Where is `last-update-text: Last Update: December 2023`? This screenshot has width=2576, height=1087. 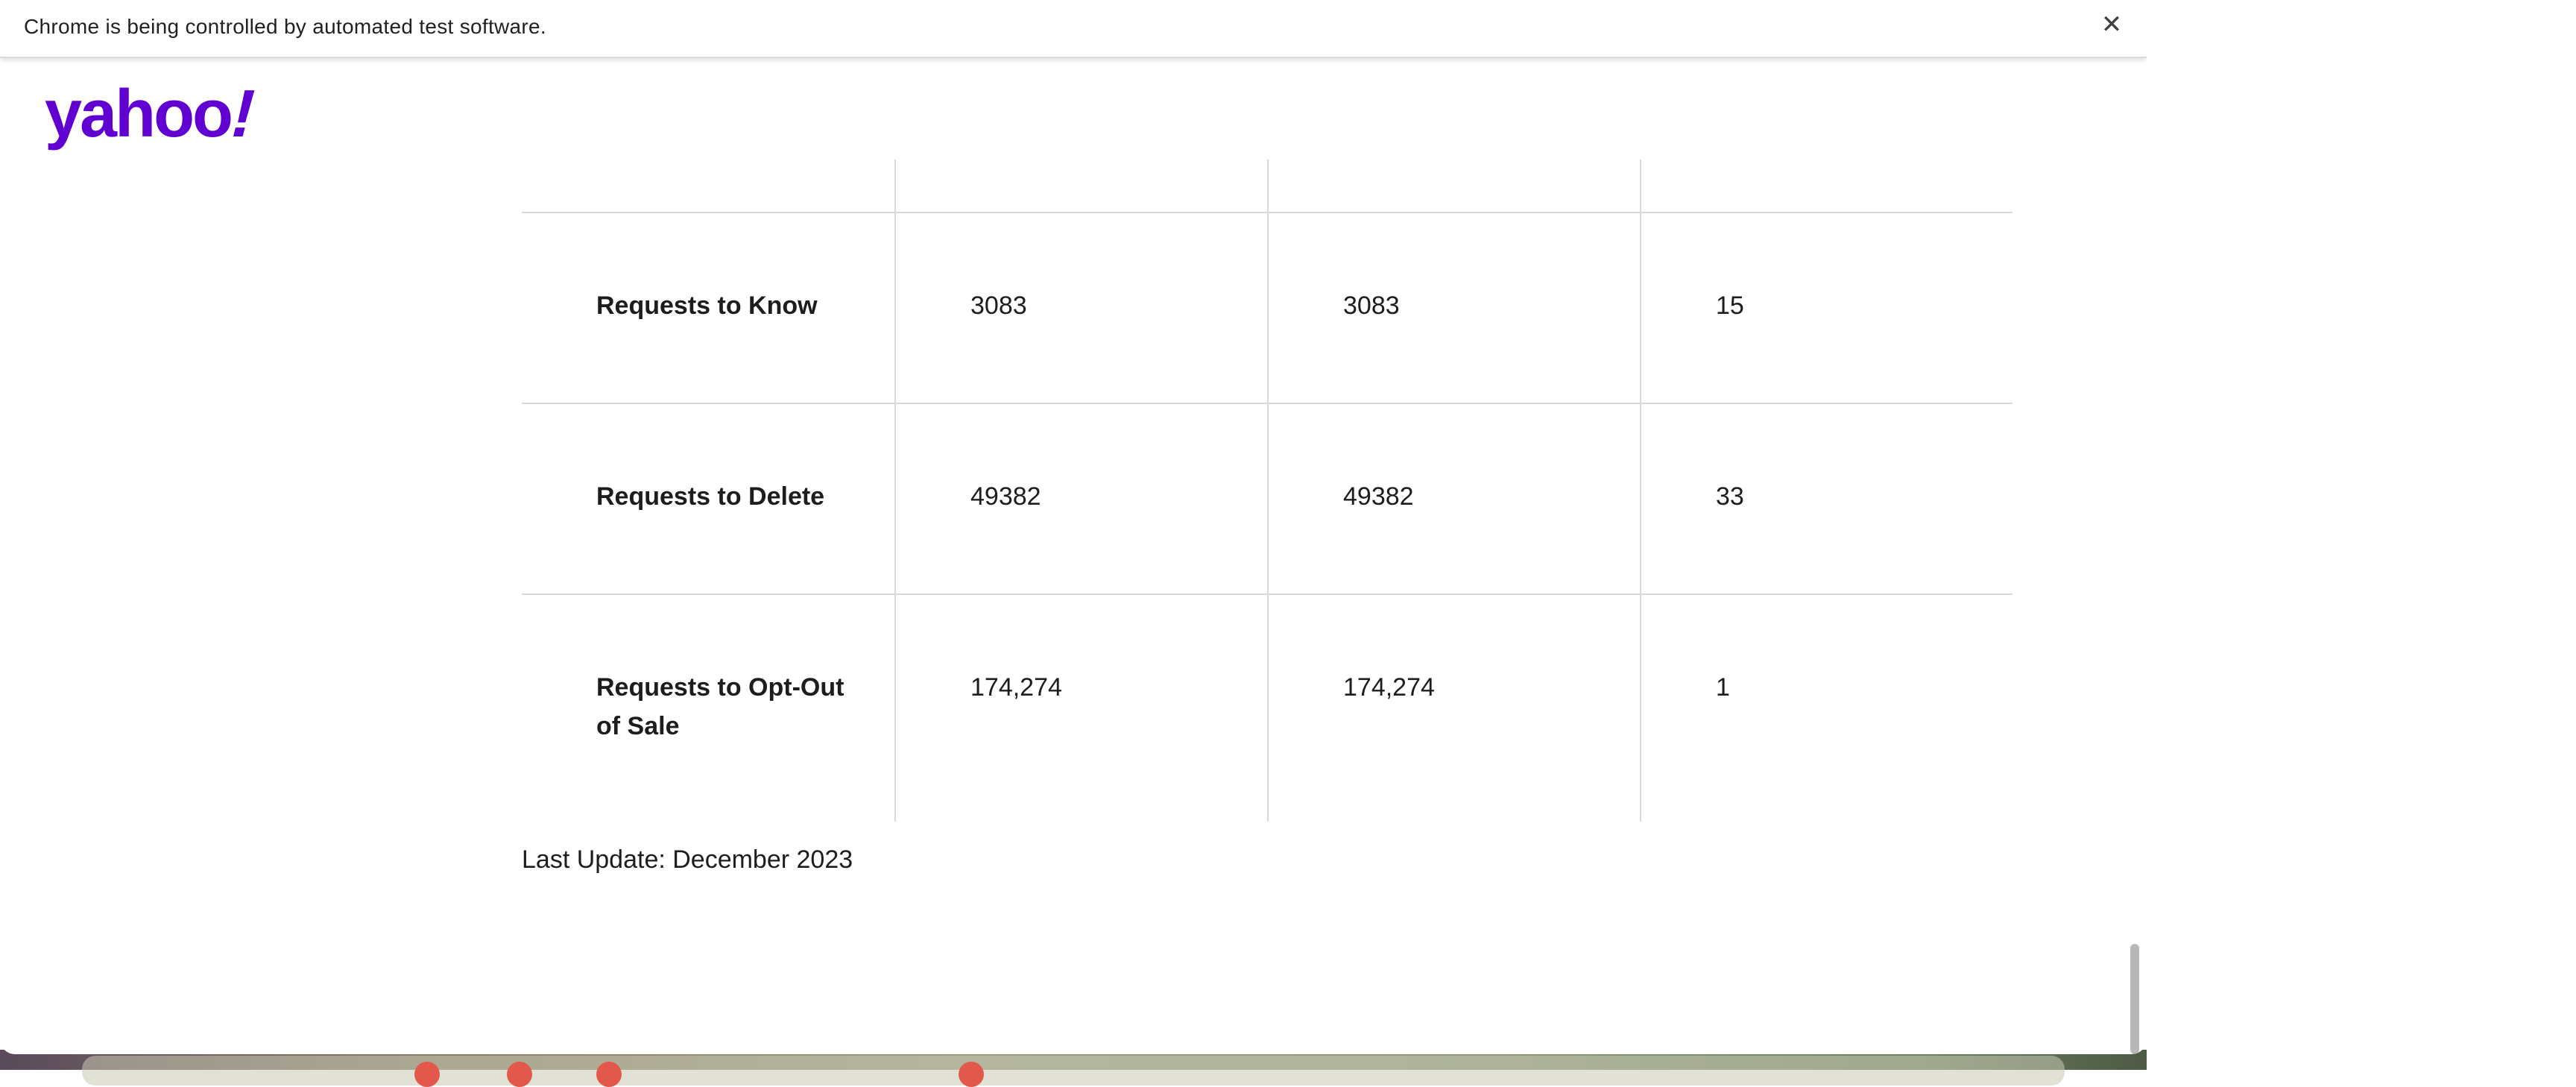
last-update-text: Last Update: December 2023 is located at coordinates (687, 860).